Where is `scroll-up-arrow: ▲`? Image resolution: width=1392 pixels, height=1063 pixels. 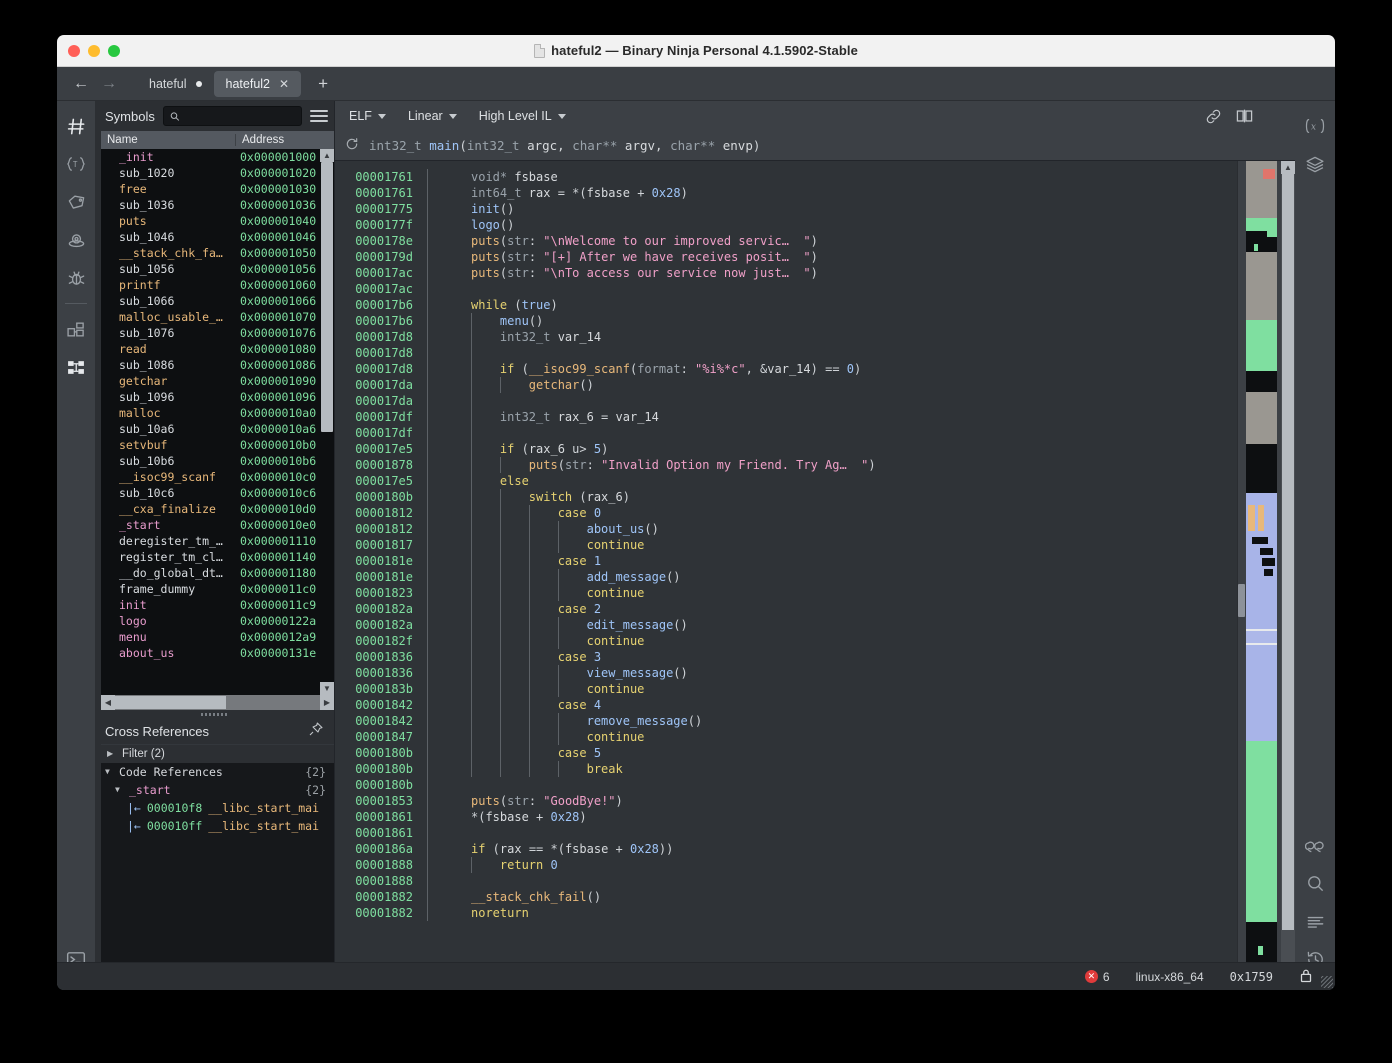
scroll-up-arrow: ▲ is located at coordinates (1288, 167).